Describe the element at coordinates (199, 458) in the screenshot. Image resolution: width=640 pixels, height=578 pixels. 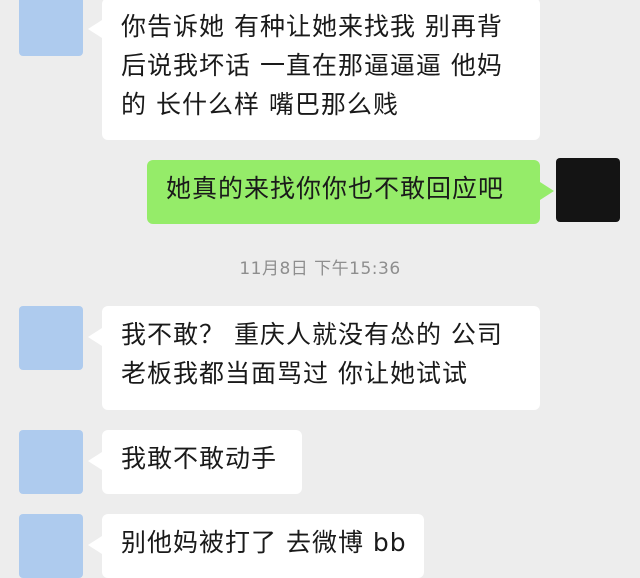
I see `message-text-line: 我敢不敢动手` at that location.